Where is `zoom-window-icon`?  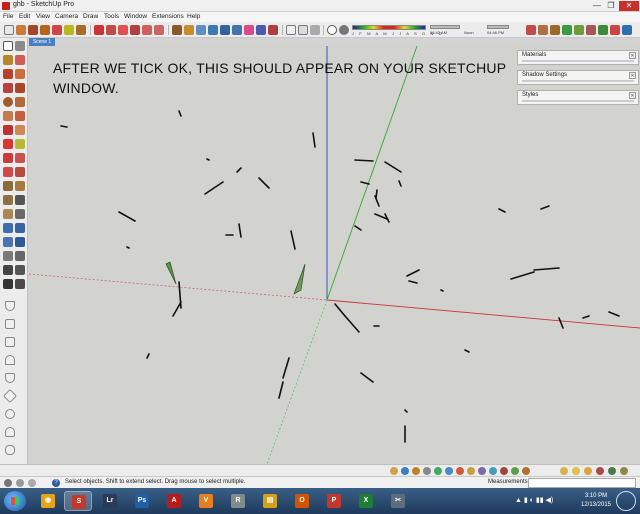 zoom-window-icon is located at coordinates (20, 242).